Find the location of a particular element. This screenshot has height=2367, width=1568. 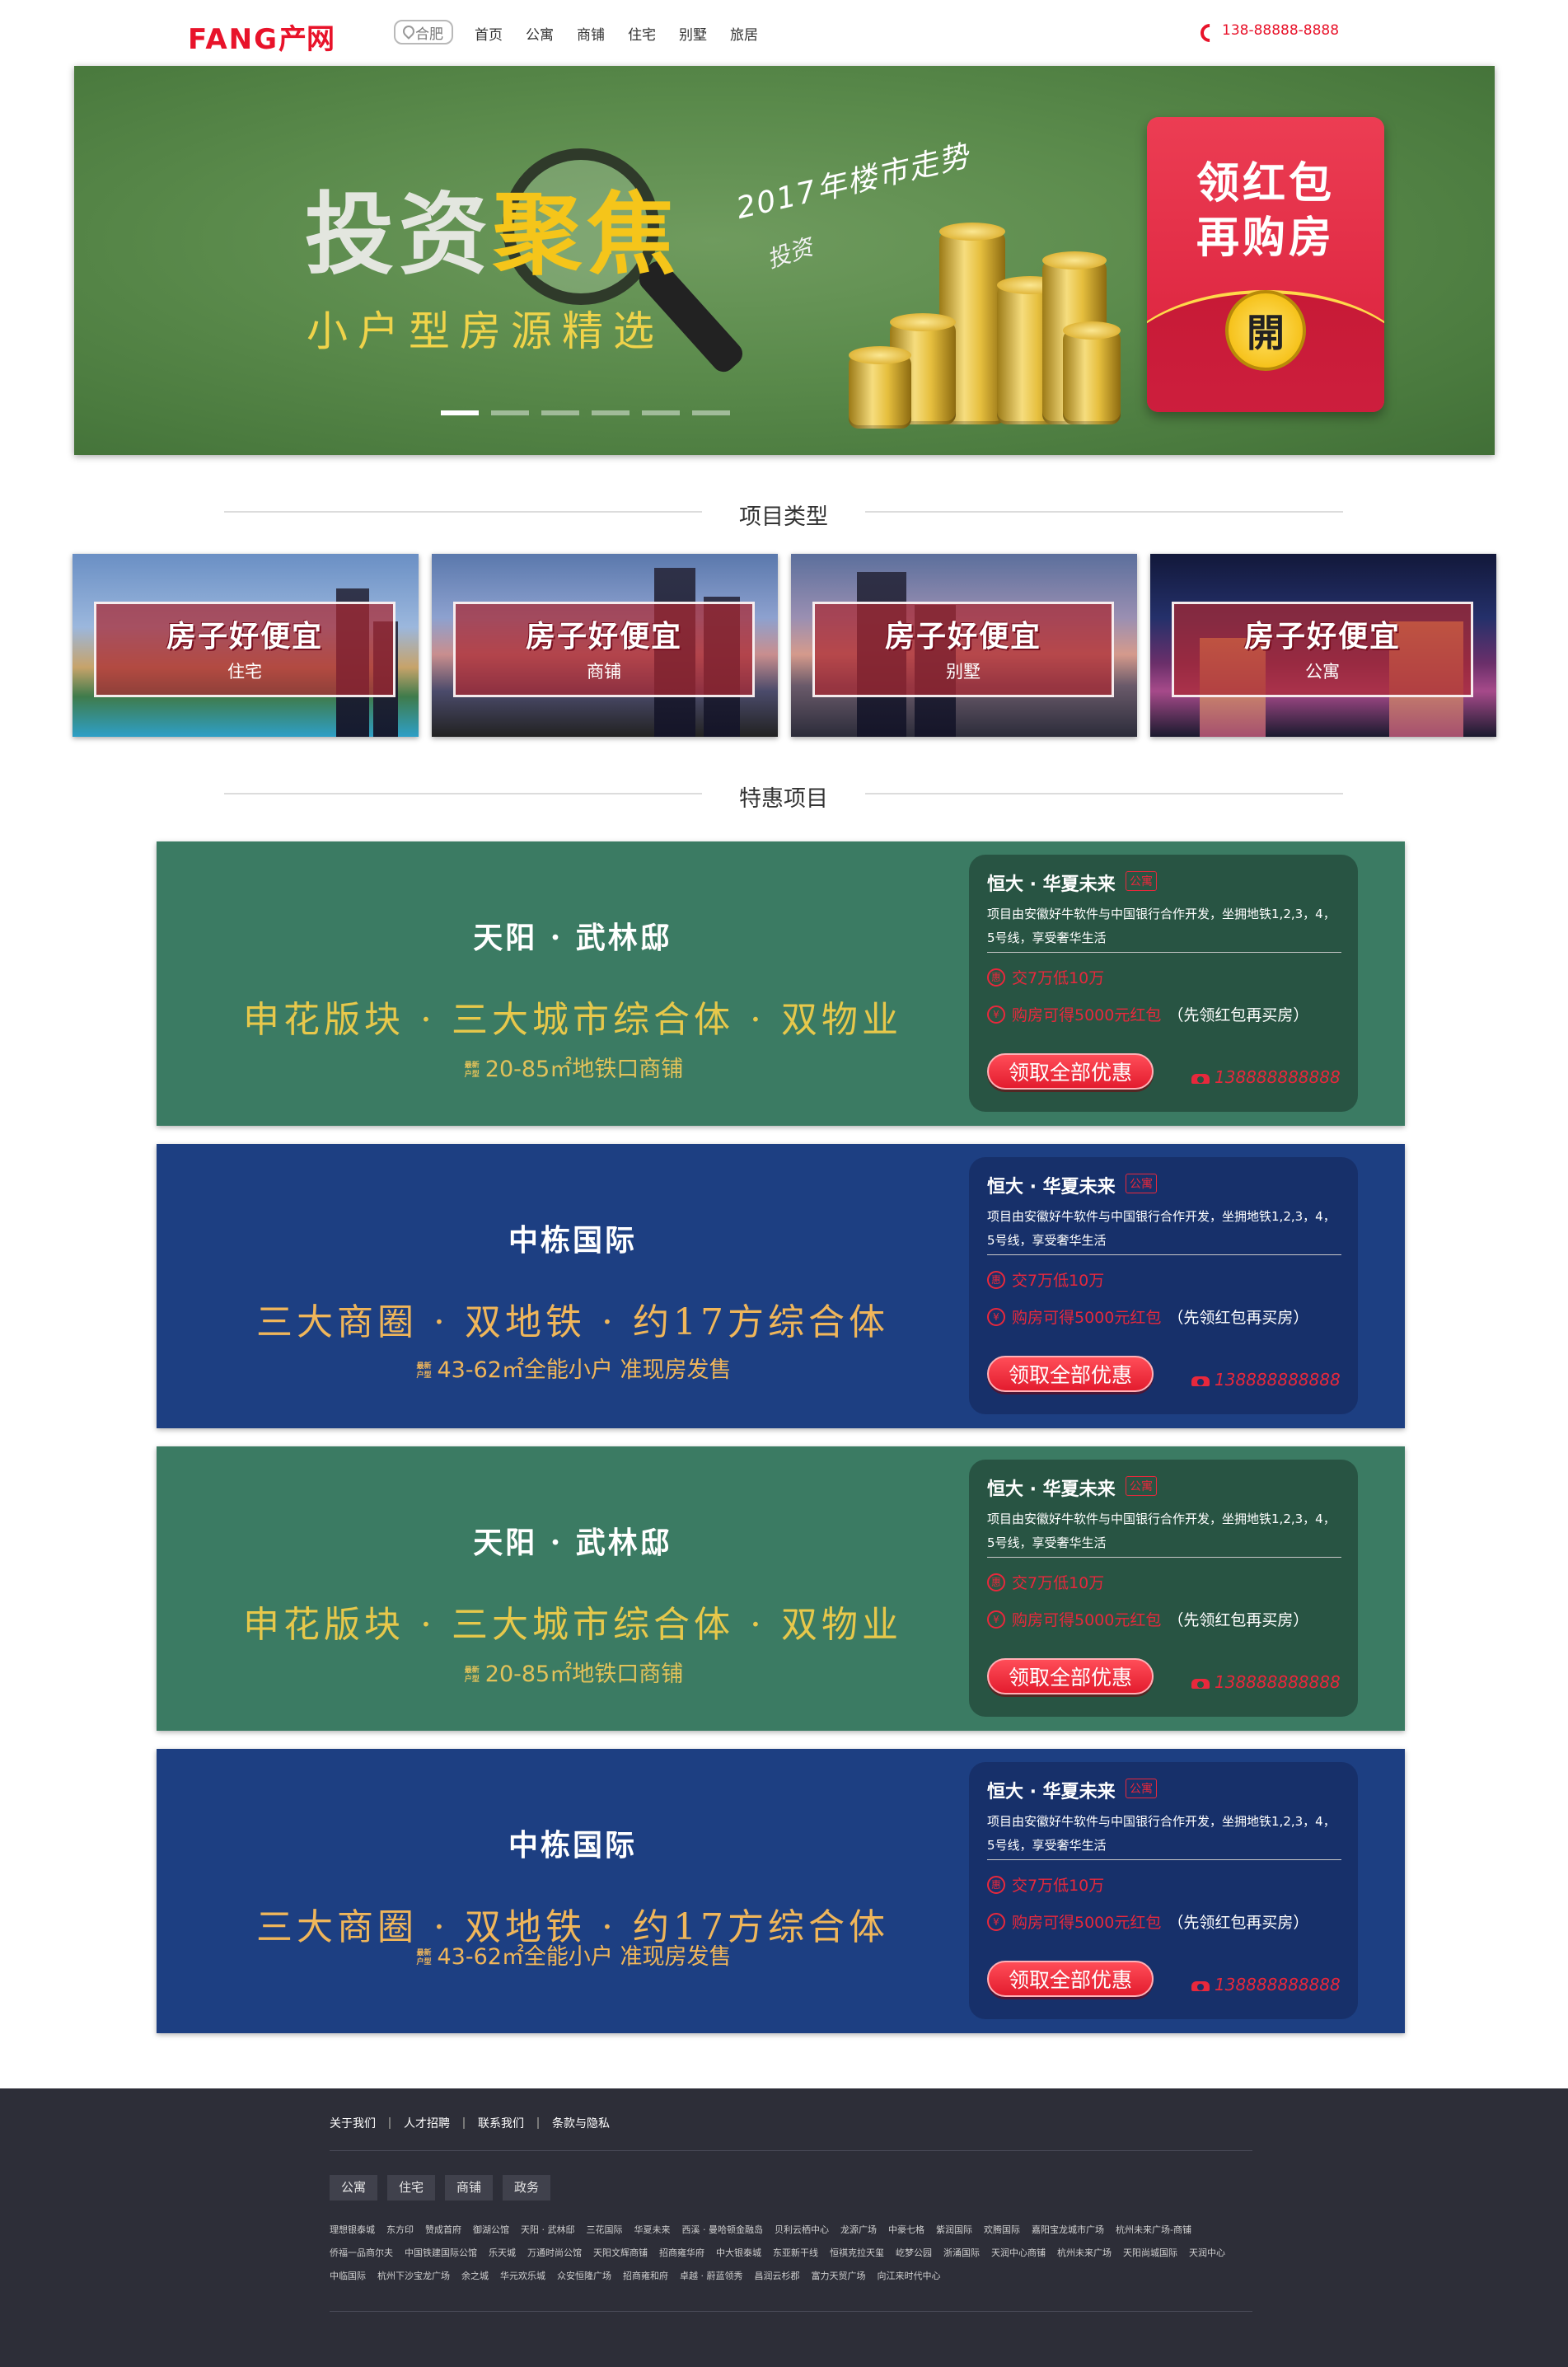

footer-tab-apartment: 公寓 is located at coordinates (354, 2188).